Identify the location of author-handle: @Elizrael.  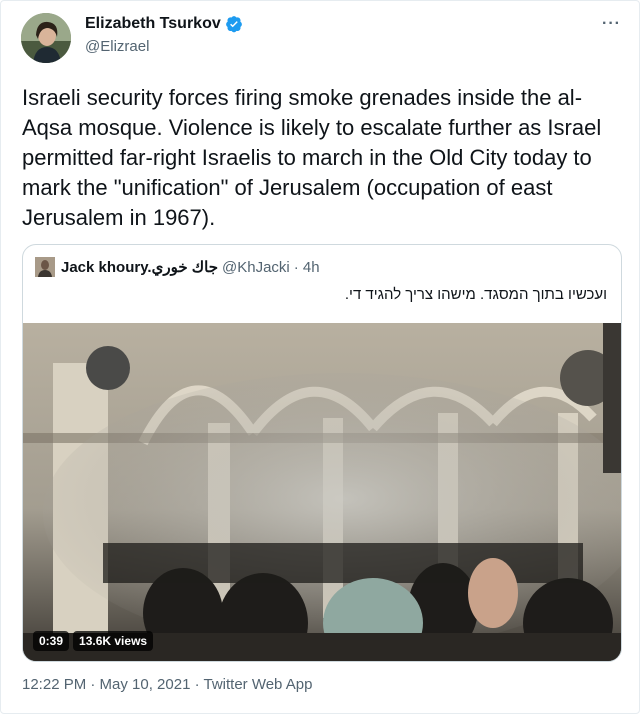
(117, 46).